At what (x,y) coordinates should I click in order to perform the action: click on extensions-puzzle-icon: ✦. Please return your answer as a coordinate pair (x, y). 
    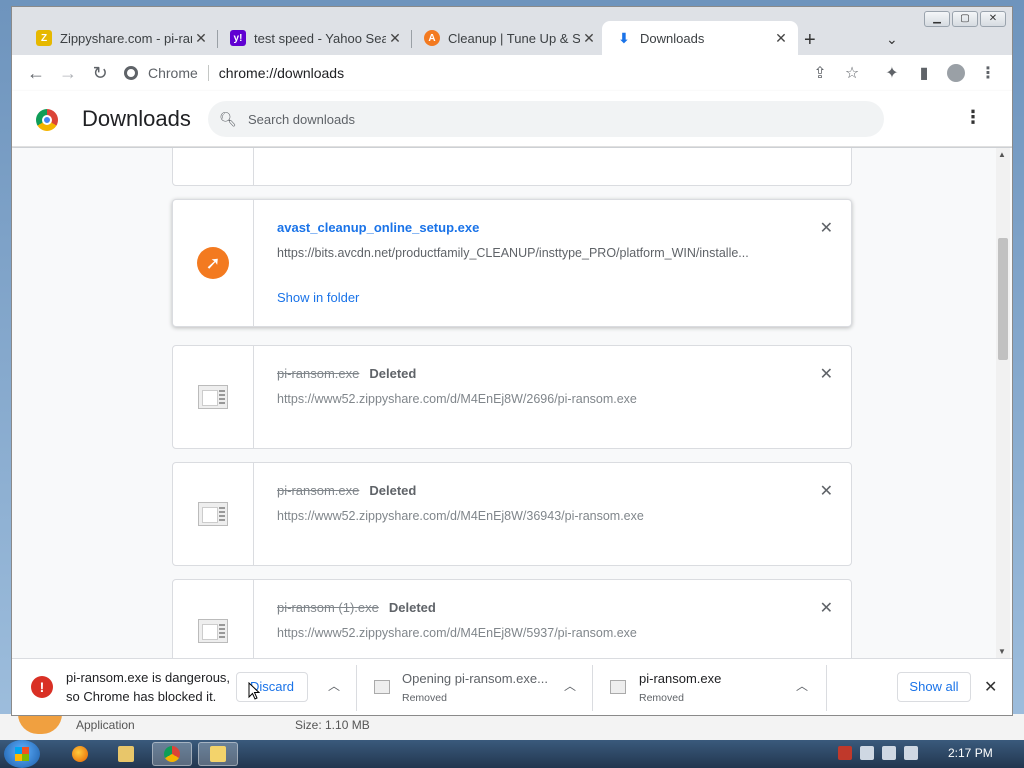
    Looking at the image, I should click on (892, 73).